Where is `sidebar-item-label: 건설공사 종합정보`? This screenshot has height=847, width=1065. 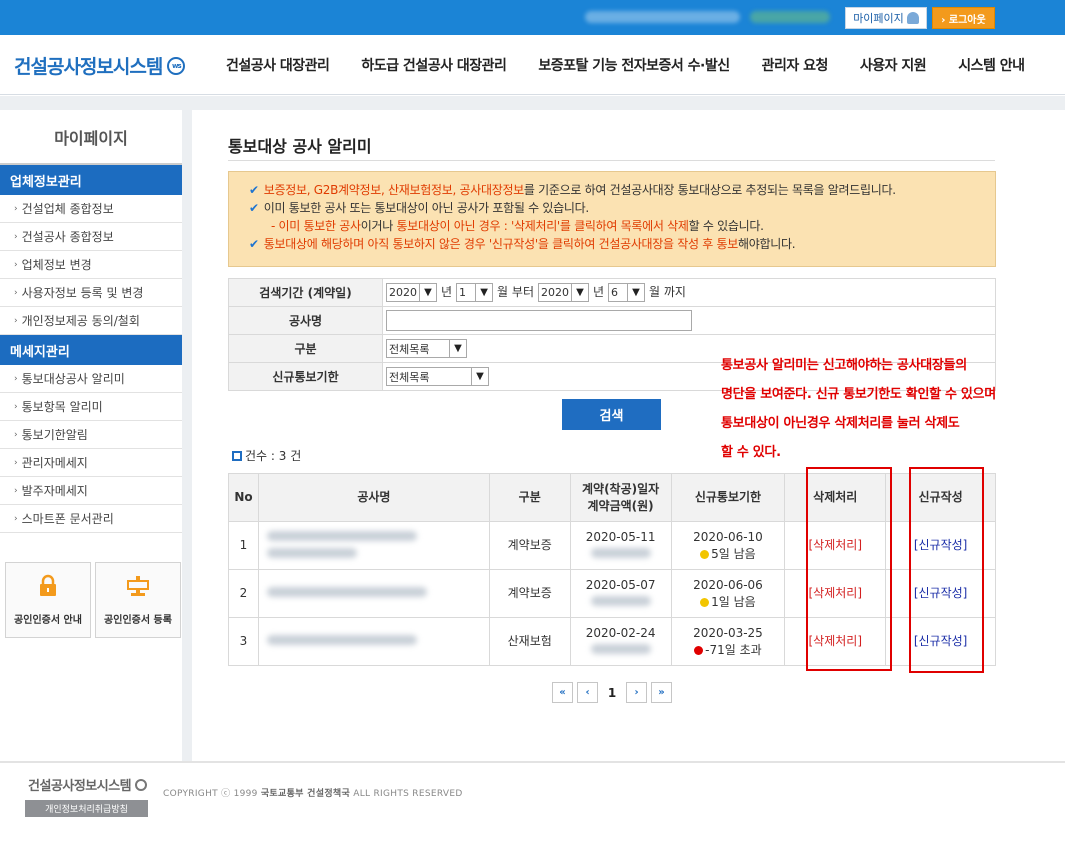
sidebar-item-label: 건설공사 종합정보 is located at coordinates (67, 237).